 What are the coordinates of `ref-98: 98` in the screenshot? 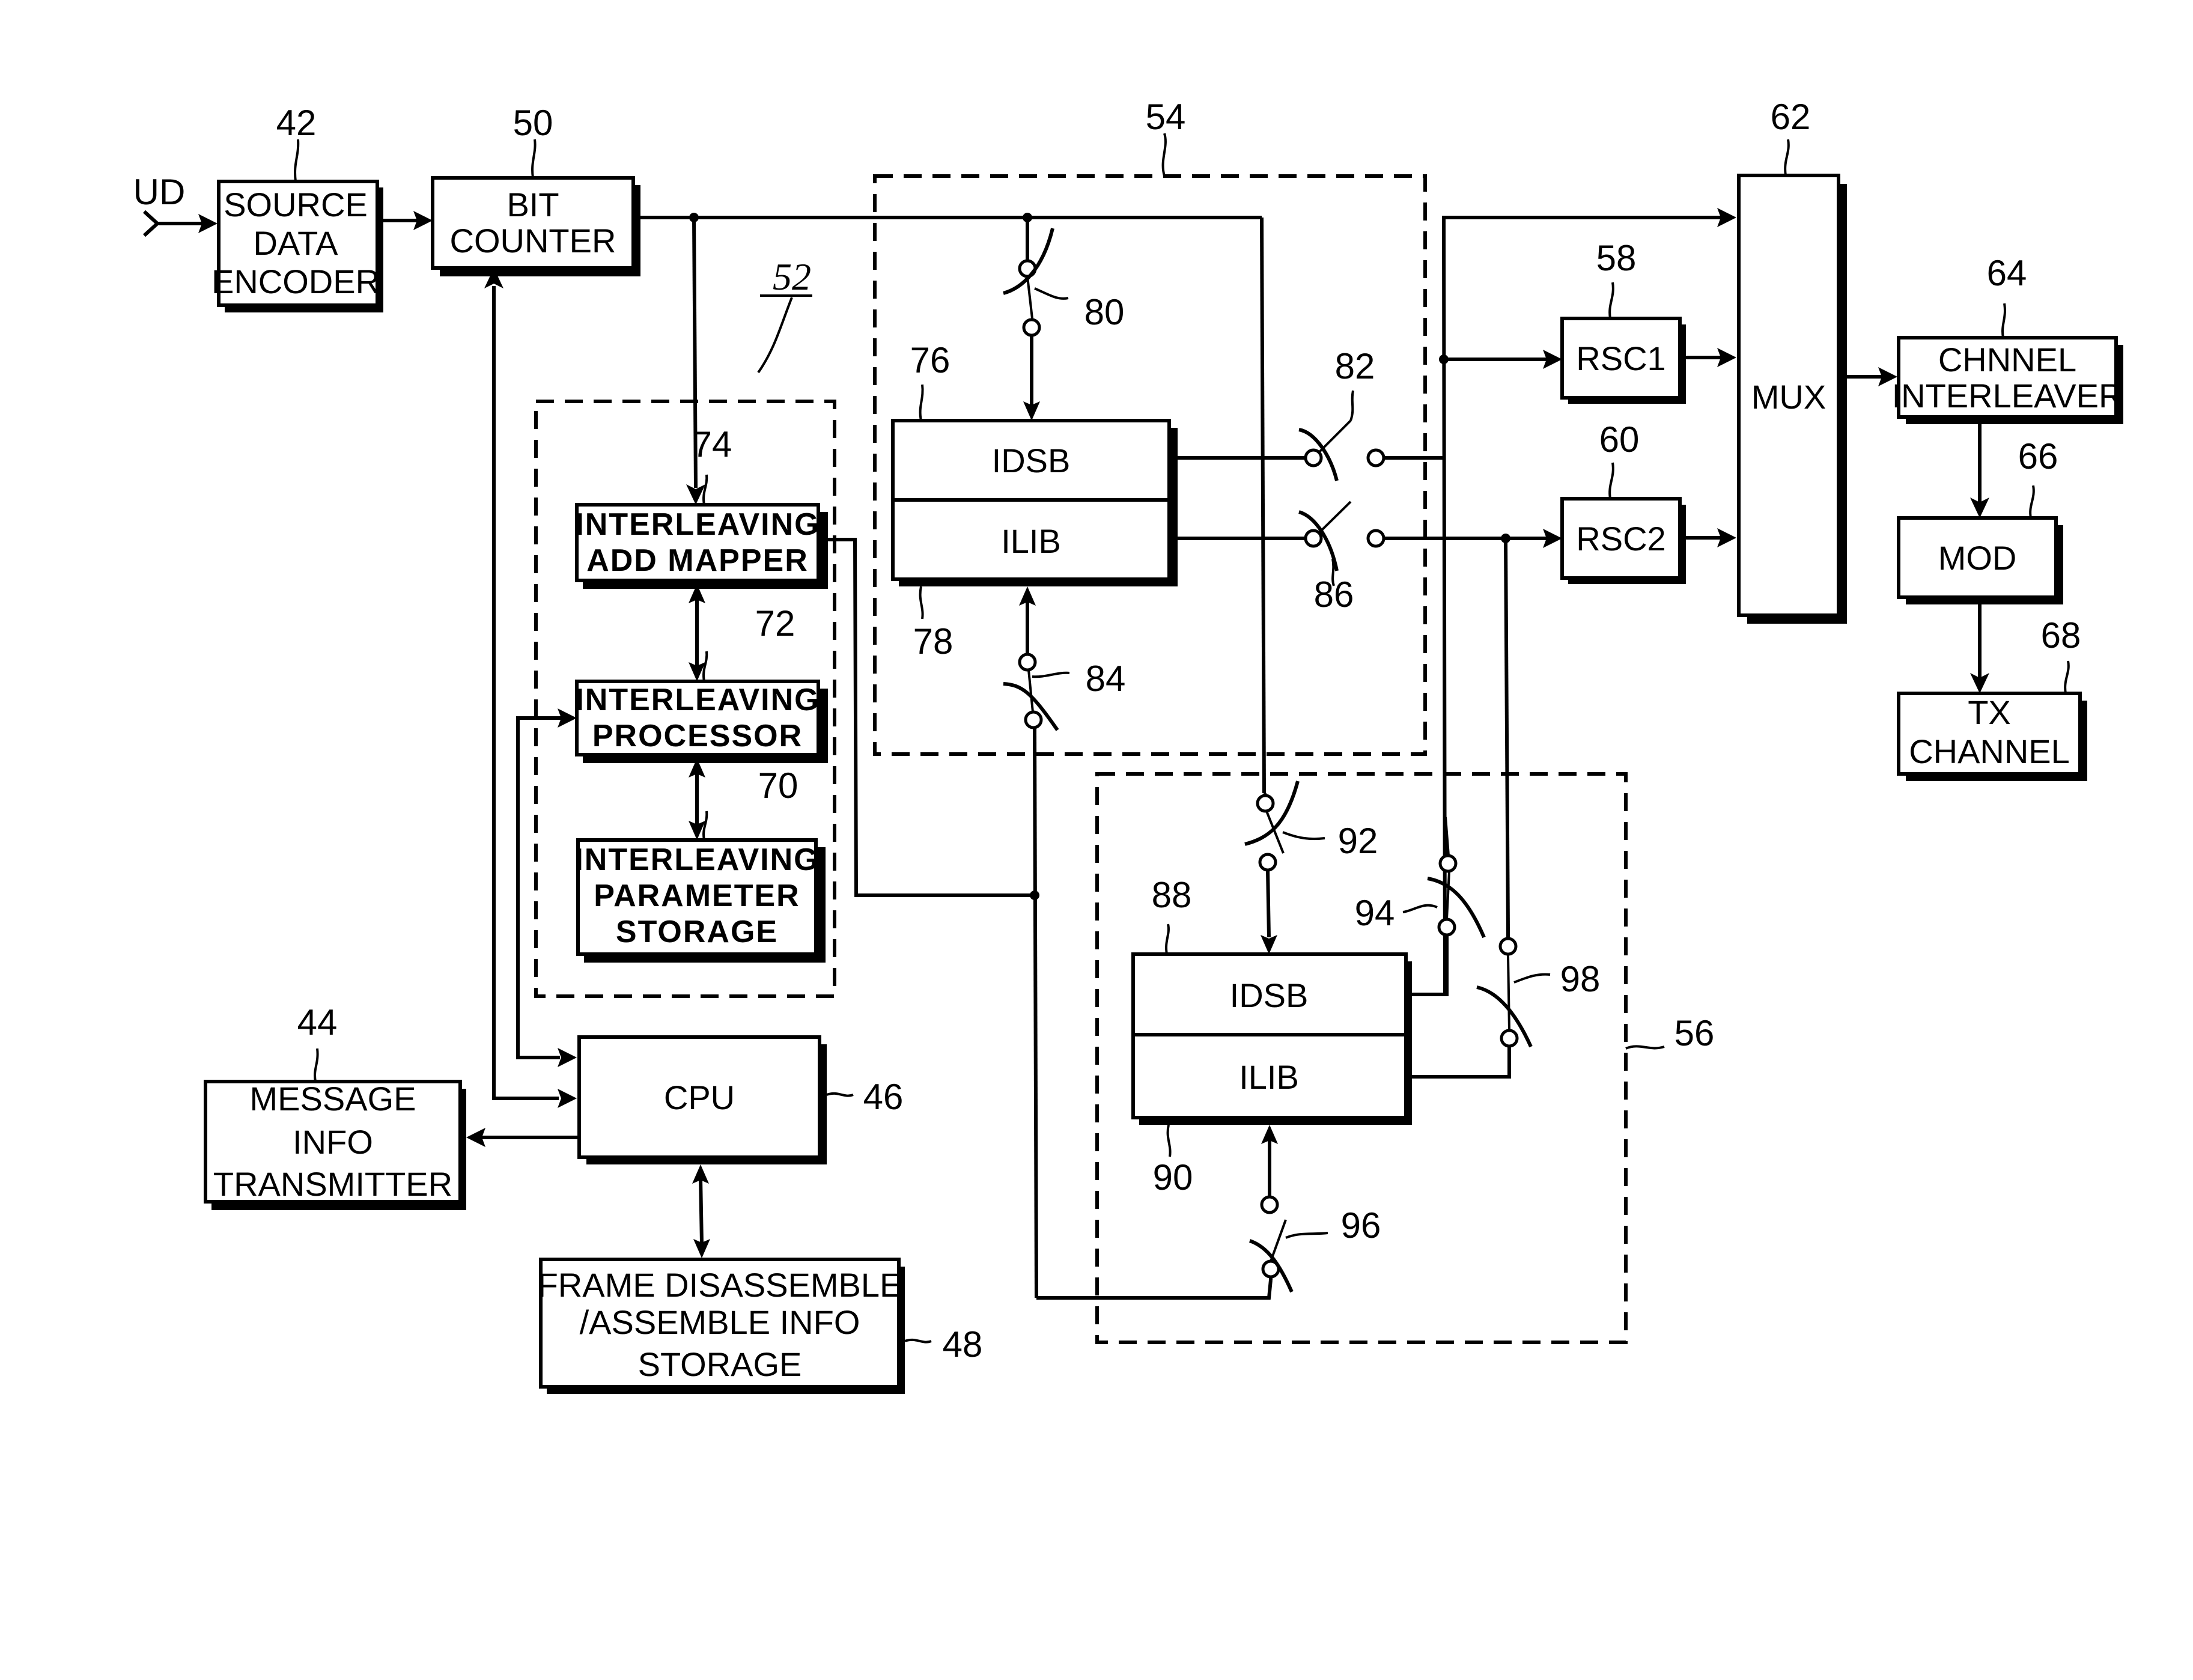 It's located at (1580, 979).